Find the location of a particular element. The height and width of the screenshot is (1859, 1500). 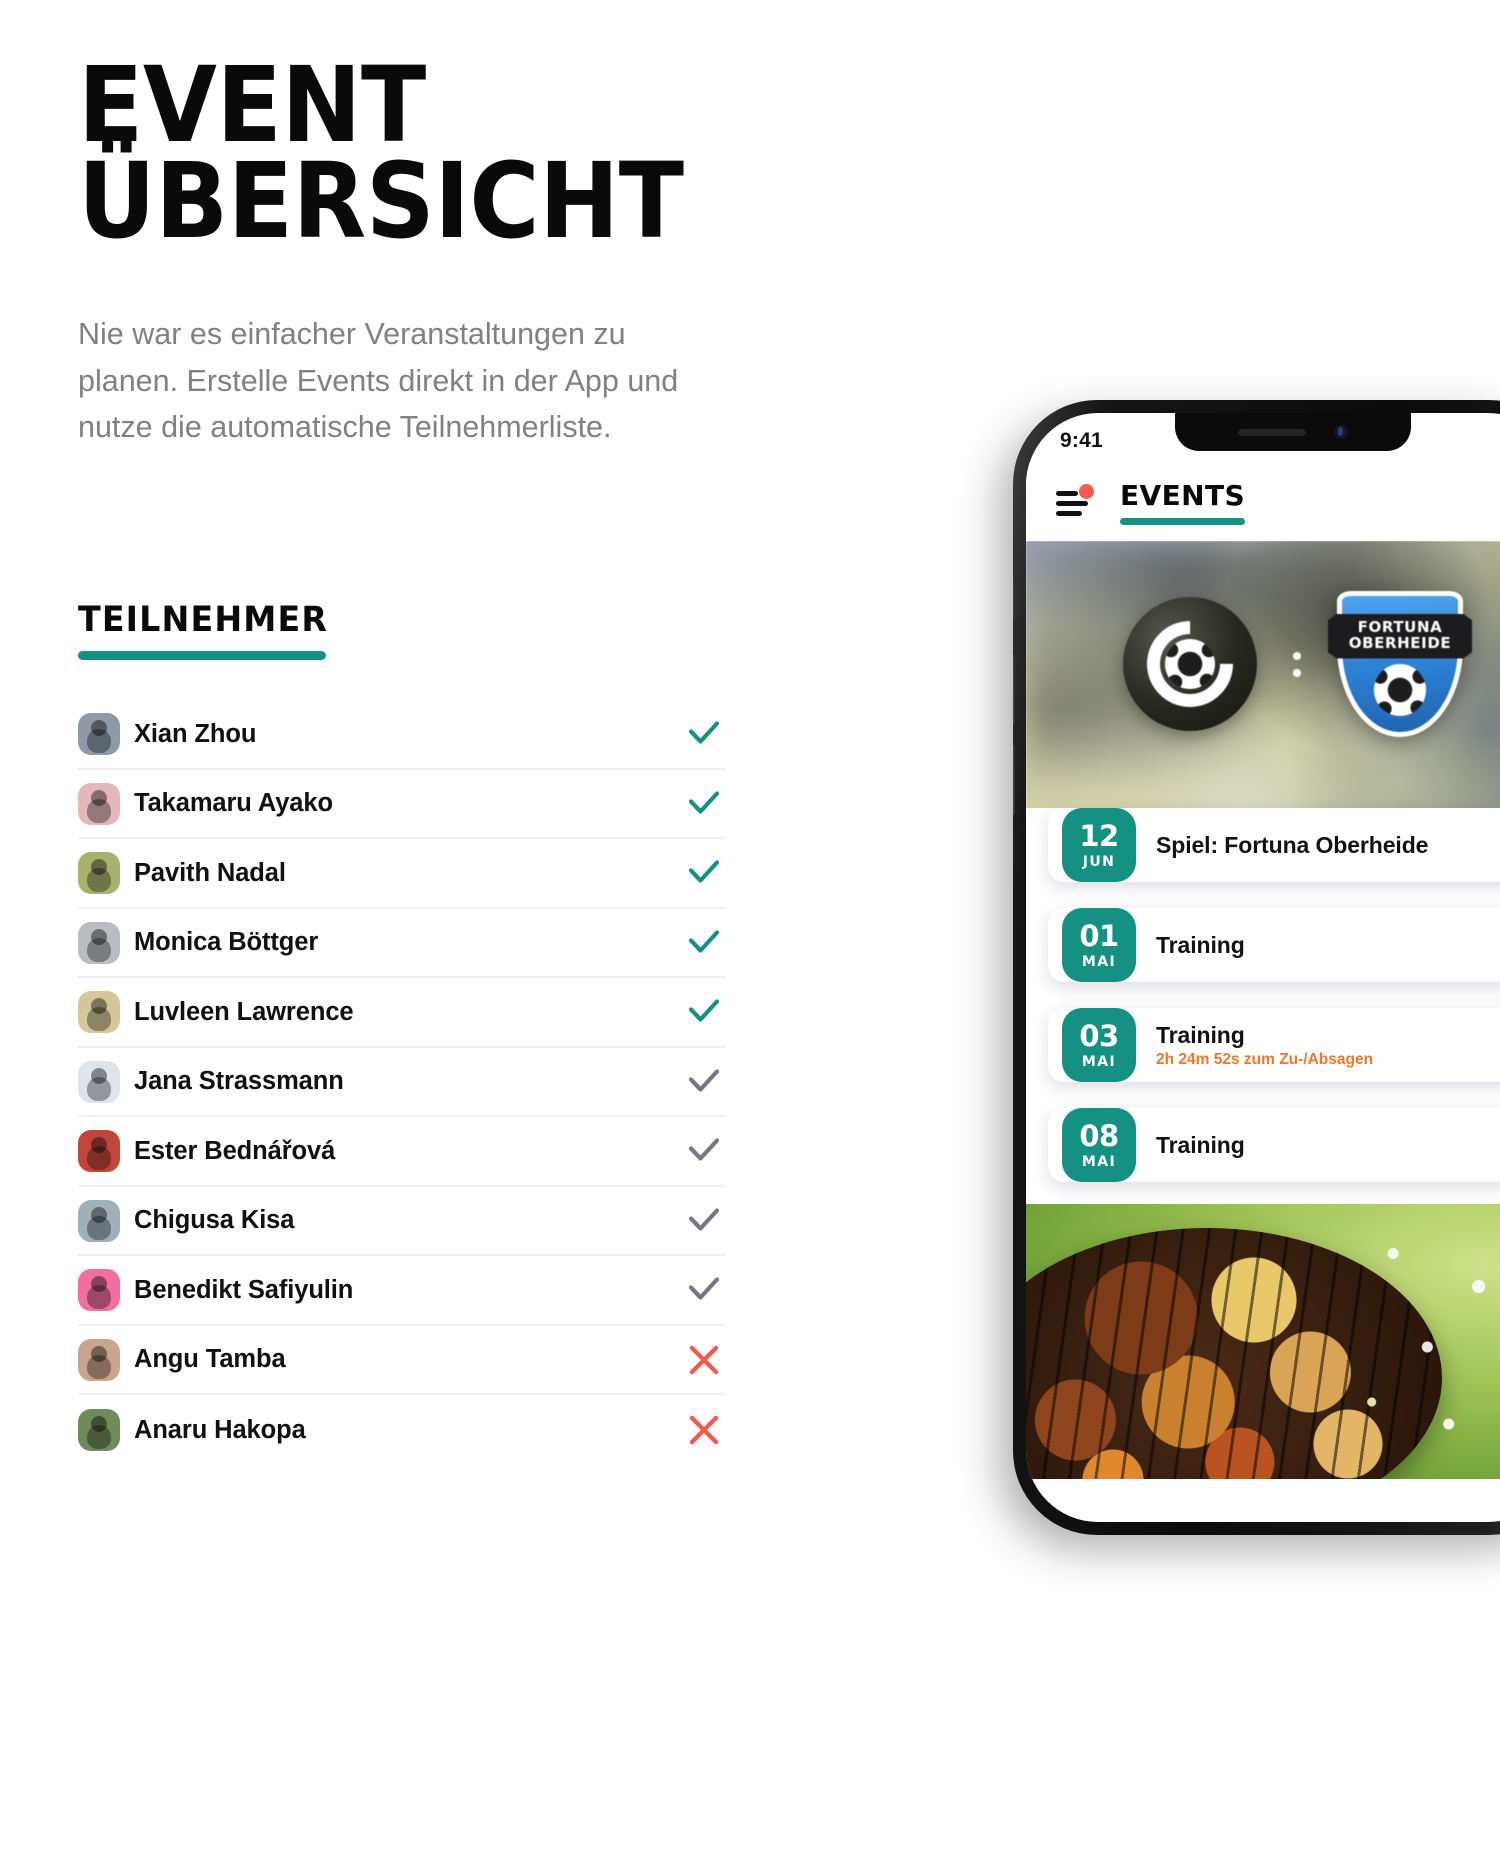

event-card: 12 JUN Spiel: Fortuna Oberheide is located at coordinates (1274, 845).